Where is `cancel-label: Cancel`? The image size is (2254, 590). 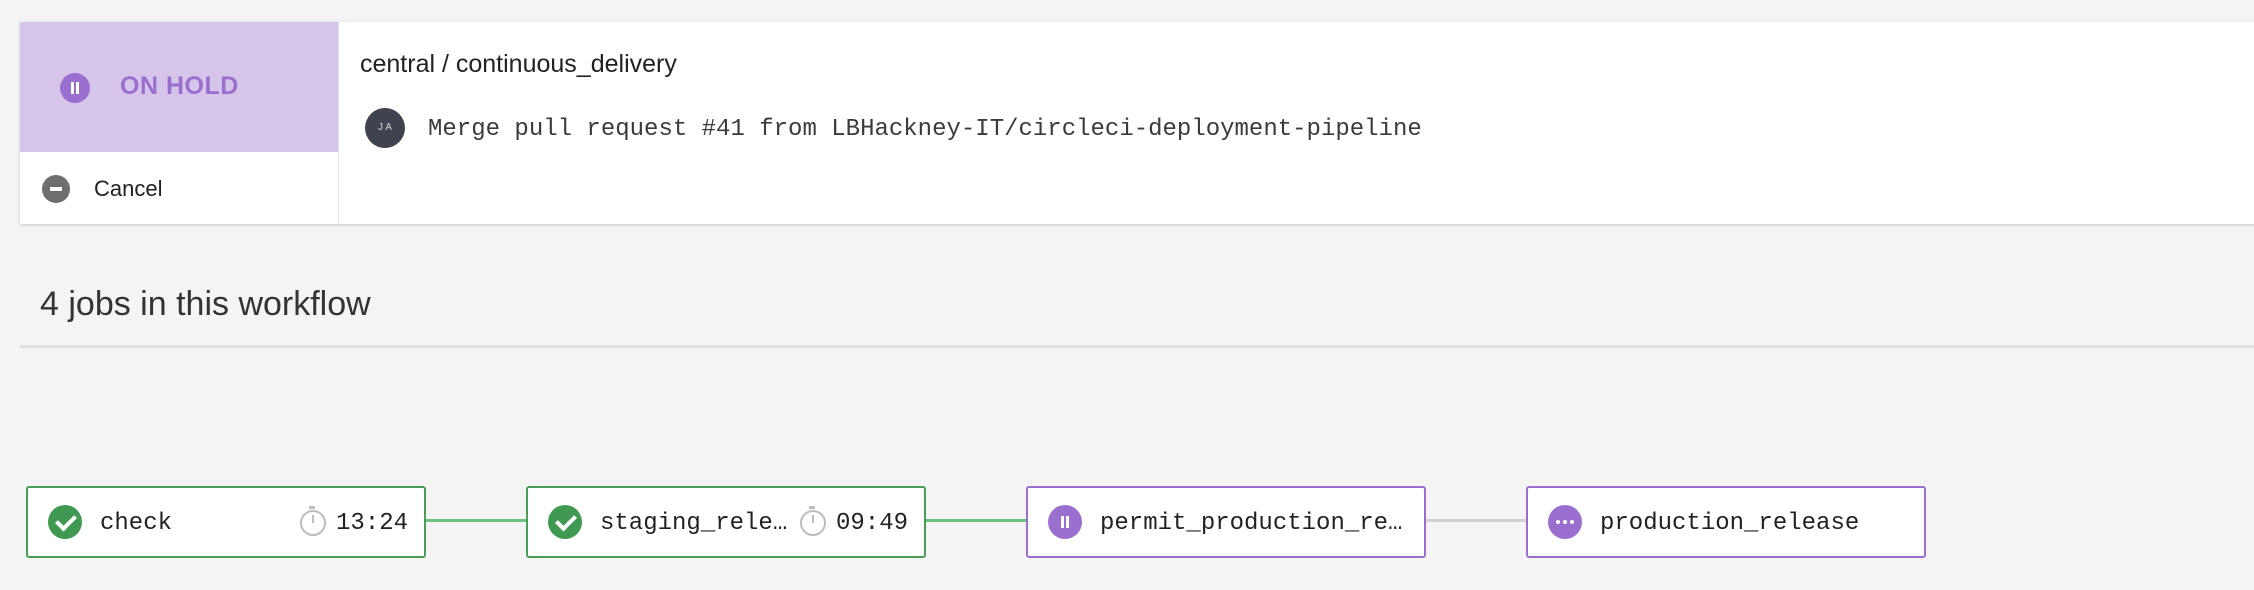
cancel-label: Cancel is located at coordinates (128, 188).